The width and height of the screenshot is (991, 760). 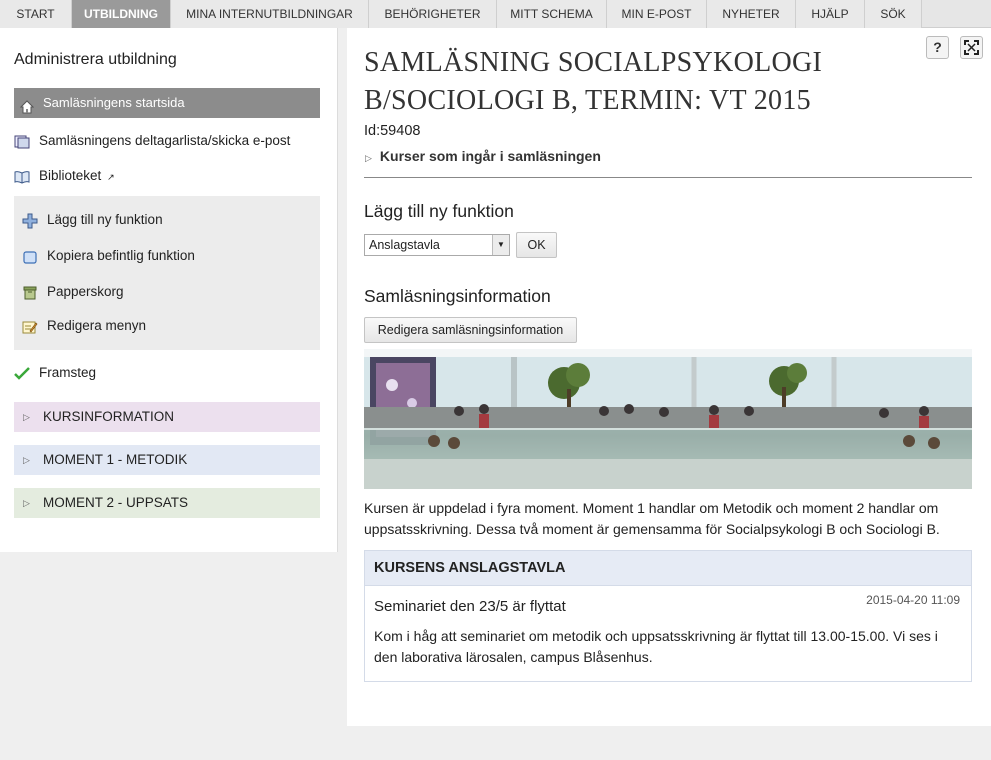 I want to click on tab-start: START, so click(x=36, y=14).